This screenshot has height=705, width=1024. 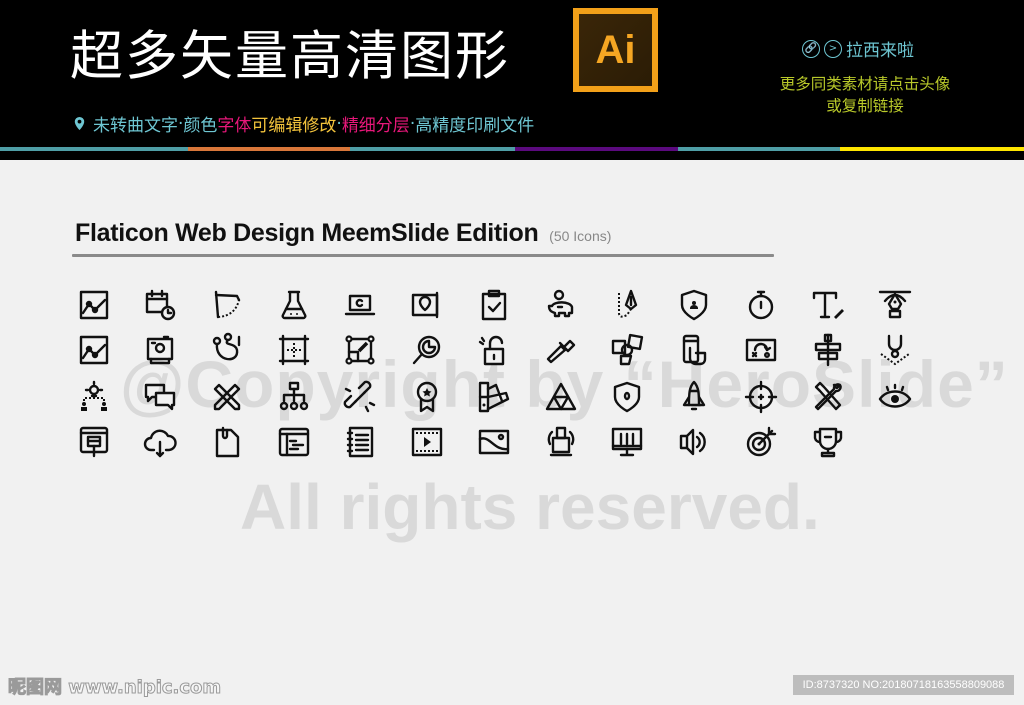 What do you see at coordinates (895, 305) in the screenshot?
I see `pen-tool-icon` at bounding box center [895, 305].